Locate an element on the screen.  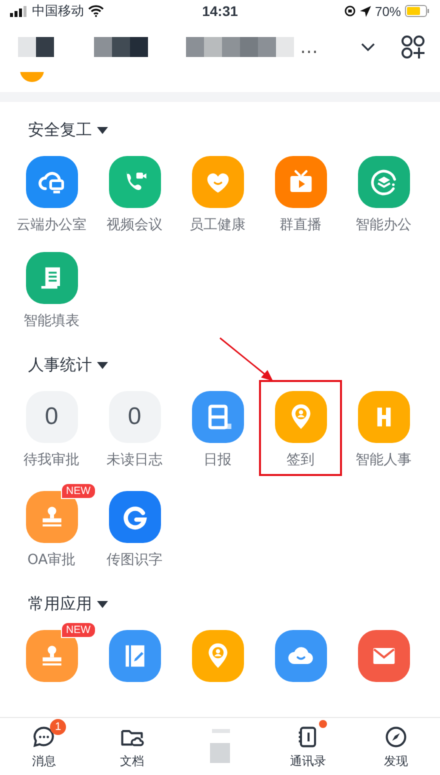
app-label: 待我审批 is located at coordinates (52, 460).